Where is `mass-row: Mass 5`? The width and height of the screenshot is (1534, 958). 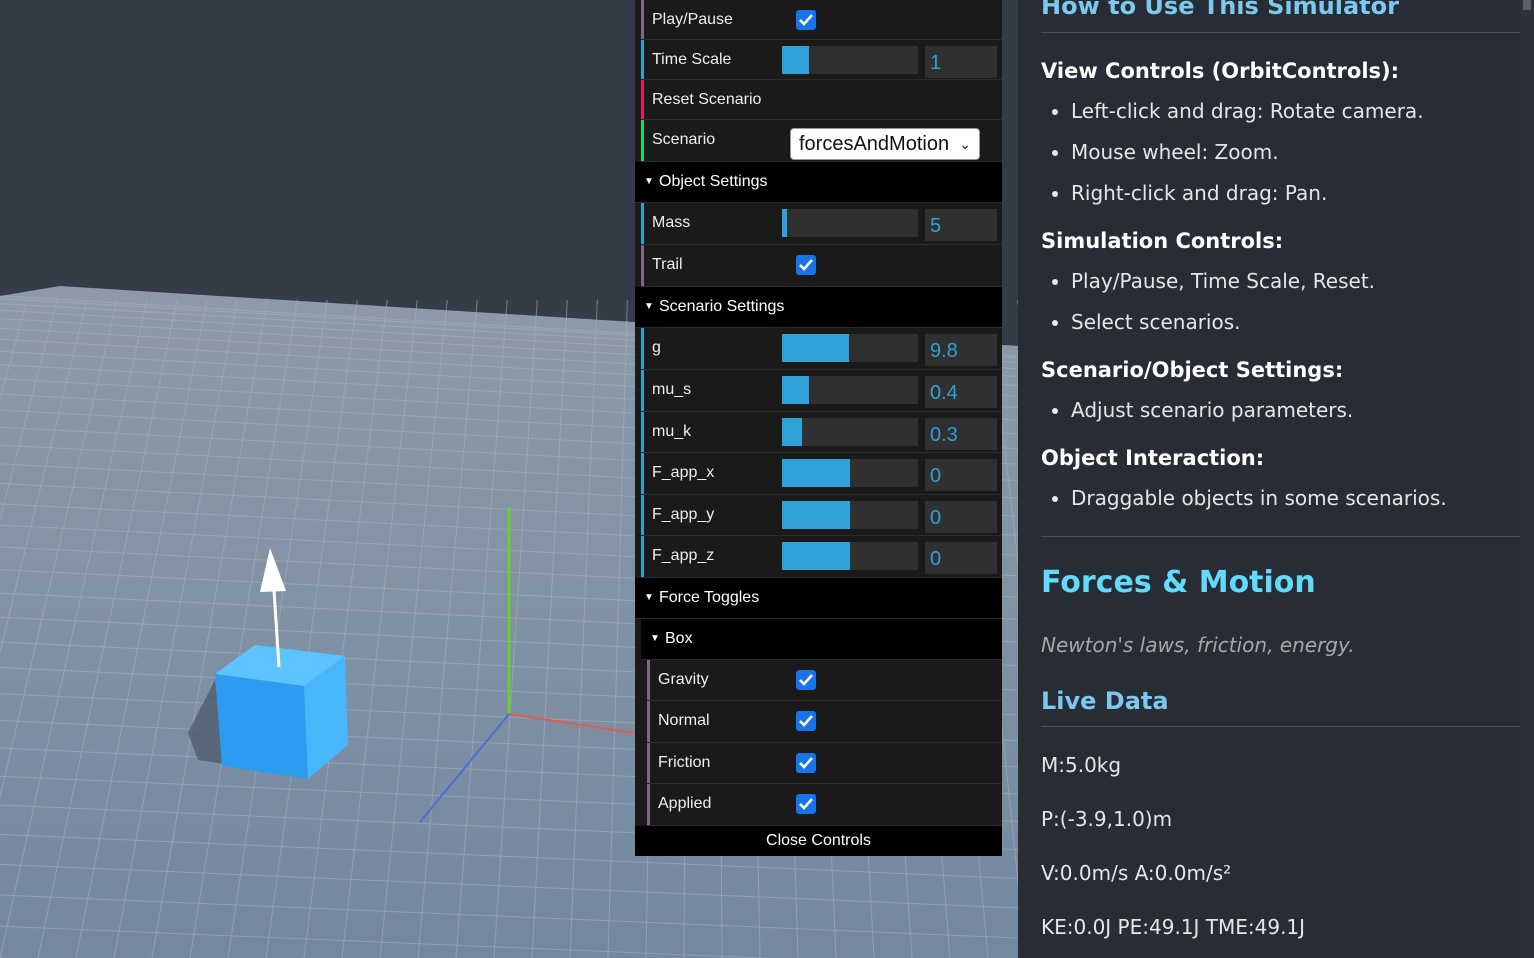
mass-row: Mass 5 is located at coordinates (821, 224).